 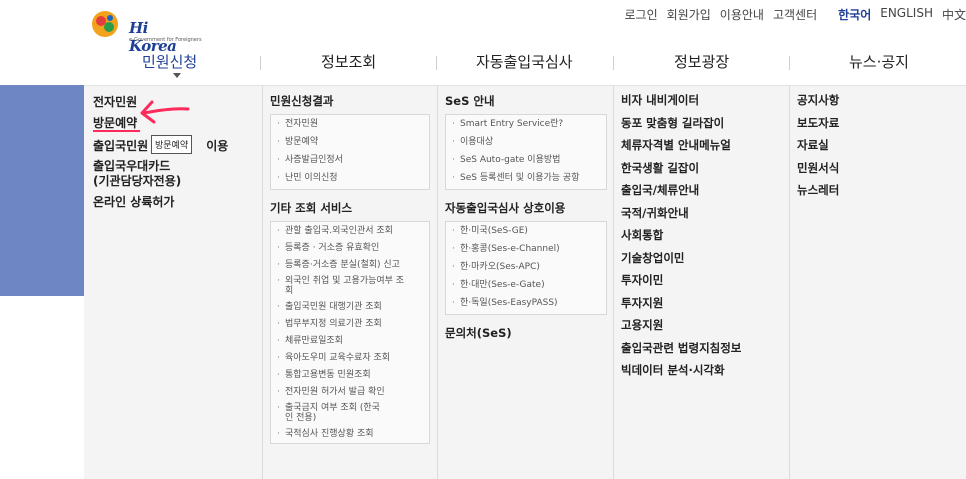 I want to click on menu-item-status-manual: 체류자격별 안내메뉴얼, so click(x=706, y=145).